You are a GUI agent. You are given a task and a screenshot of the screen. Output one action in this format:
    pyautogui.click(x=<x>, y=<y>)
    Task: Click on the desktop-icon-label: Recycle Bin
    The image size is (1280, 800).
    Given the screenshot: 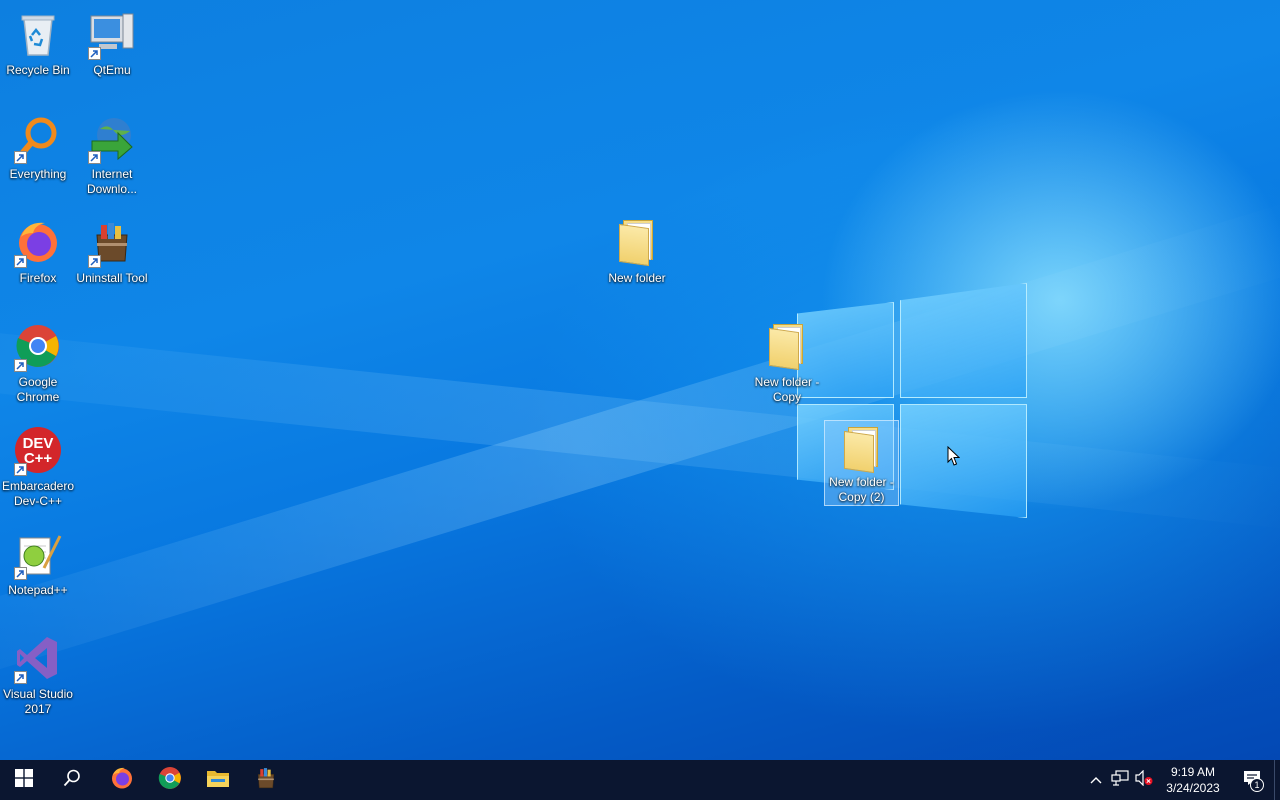 What is the action you would take?
    pyautogui.click(x=38, y=70)
    